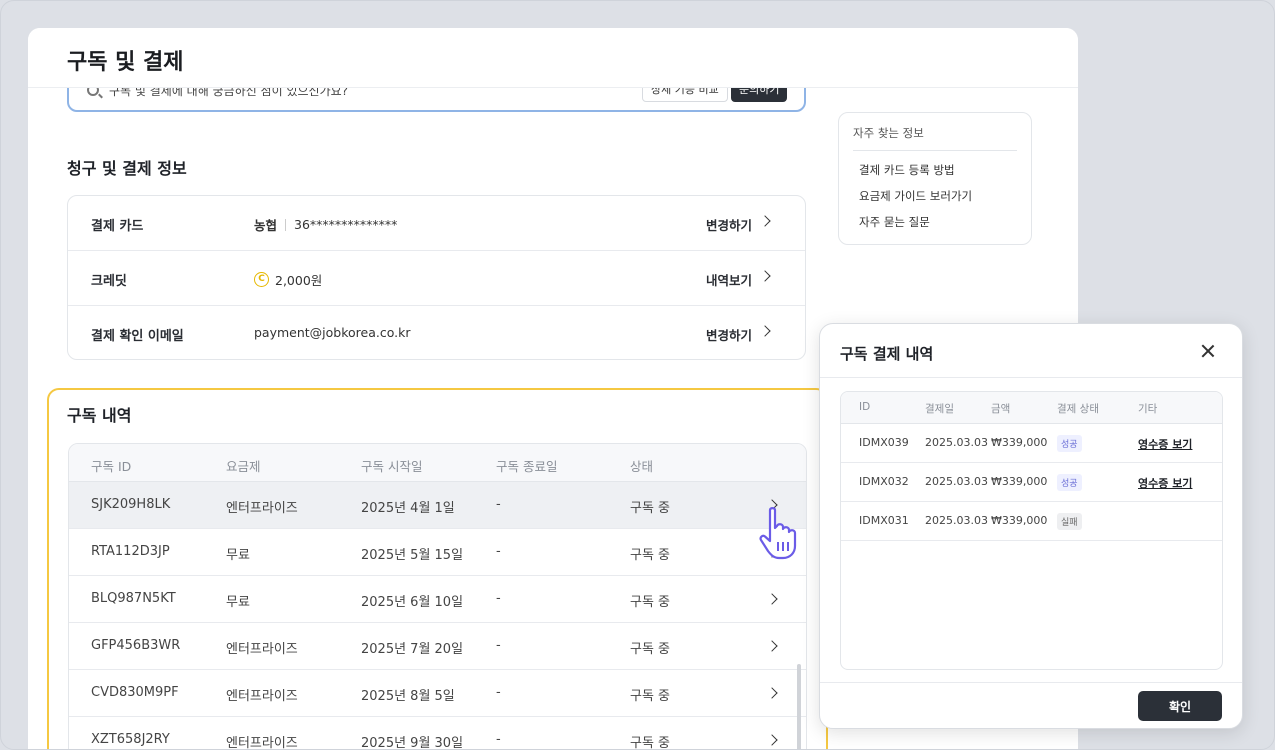 The height and width of the screenshot is (750, 1275). Describe the element at coordinates (799, 706) in the screenshot. I see `scrollbar` at that location.